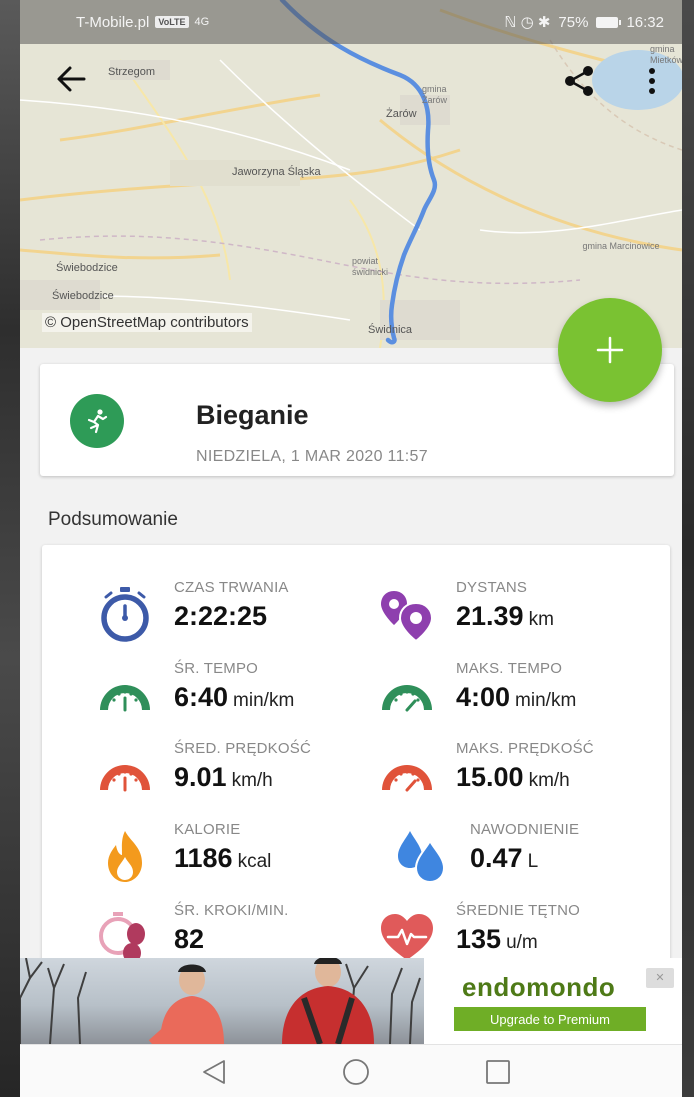 This screenshot has height=1097, width=694. I want to click on stat-value: 82, so click(189, 939).